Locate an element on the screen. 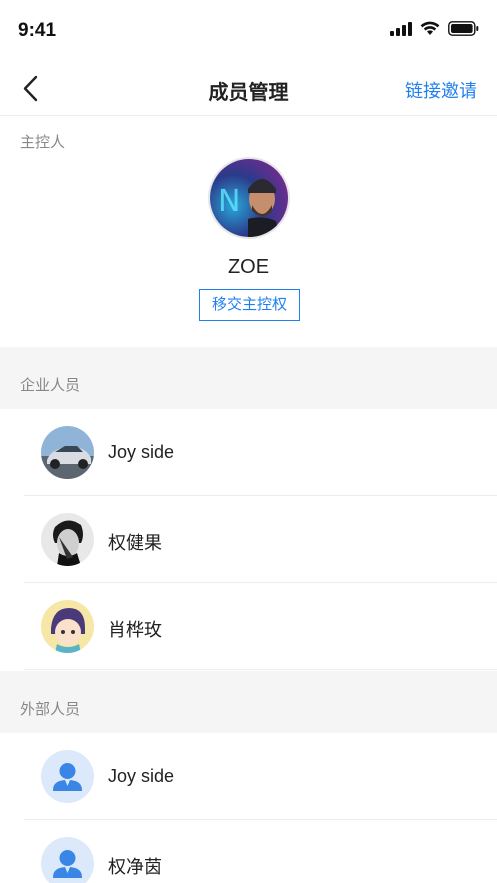 This screenshot has height=883, width=497. external-section-label: 外部人员 is located at coordinates (50, 709).